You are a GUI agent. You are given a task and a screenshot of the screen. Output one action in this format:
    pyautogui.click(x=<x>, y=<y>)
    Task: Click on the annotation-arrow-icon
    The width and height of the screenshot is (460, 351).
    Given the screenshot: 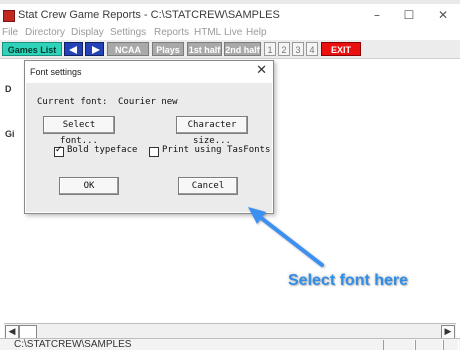 What is the action you would take?
    pyautogui.click(x=286, y=237)
    